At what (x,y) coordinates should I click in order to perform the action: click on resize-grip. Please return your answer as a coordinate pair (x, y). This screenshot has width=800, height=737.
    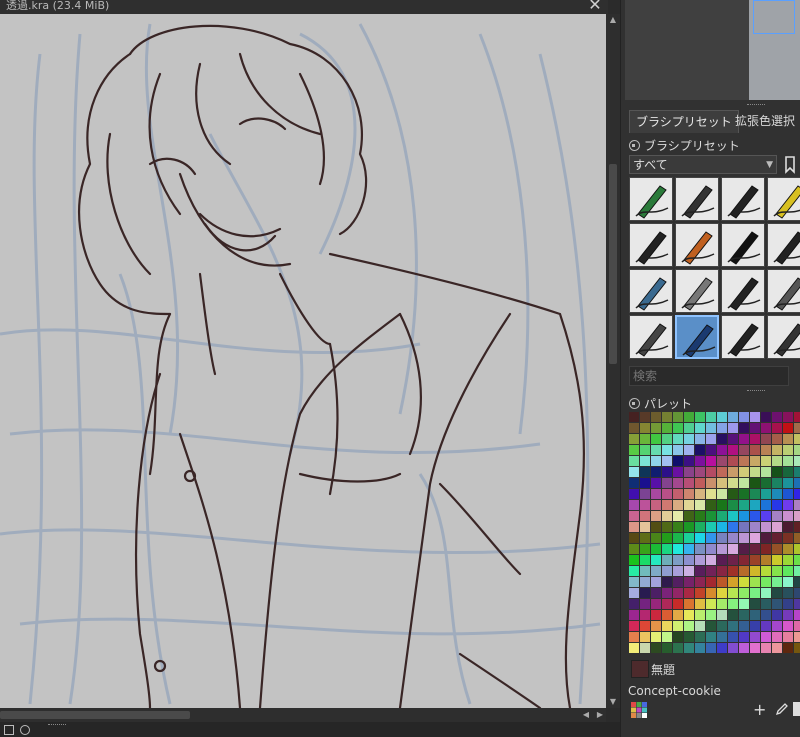
    Looking at the image, I should click on (57, 725).